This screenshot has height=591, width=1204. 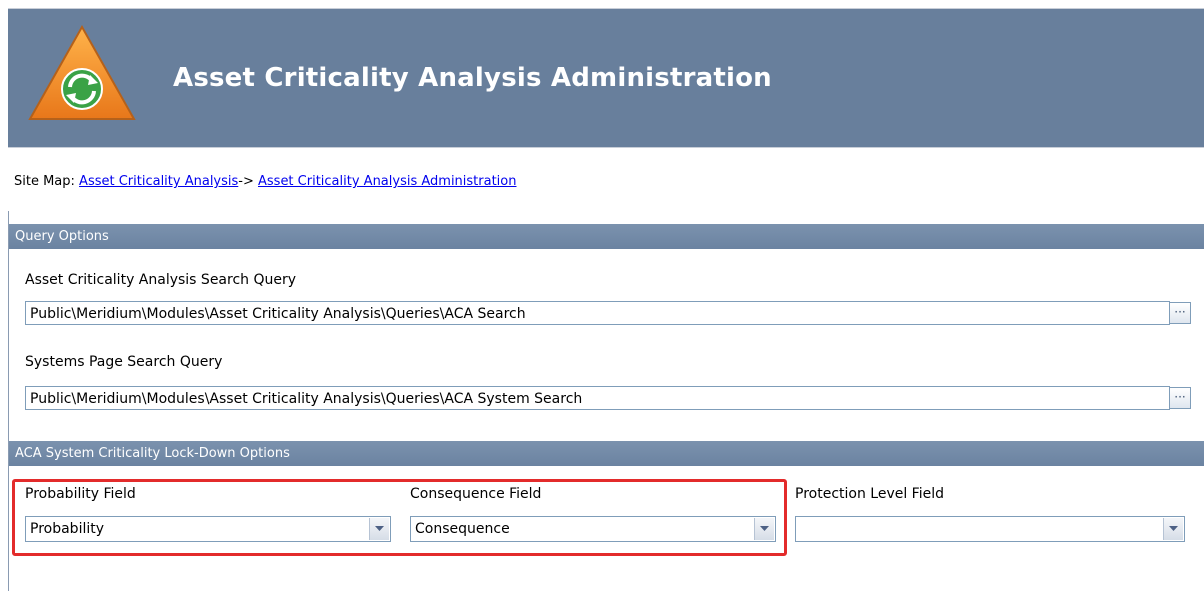 I want to click on breadcrumb-link-aca: Asset Criticality Analysis, so click(x=158, y=181).